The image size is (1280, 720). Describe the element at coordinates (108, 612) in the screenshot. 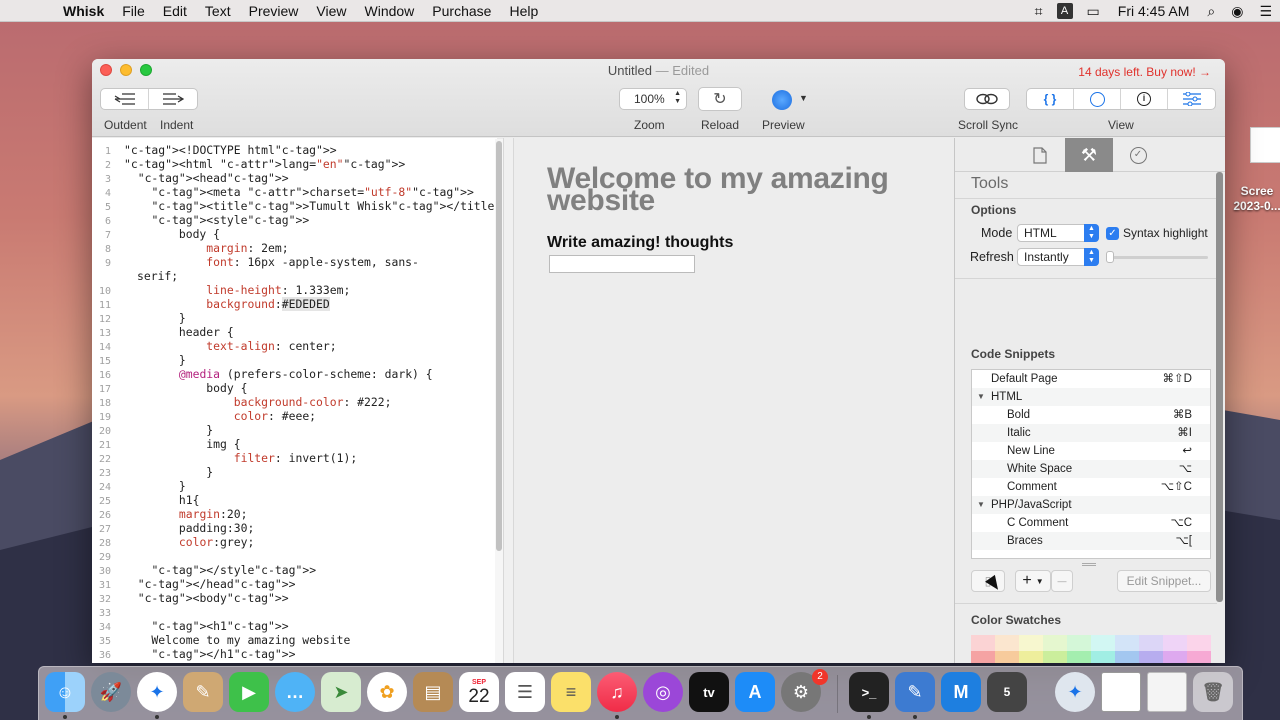

I see `code-line: 33` at that location.